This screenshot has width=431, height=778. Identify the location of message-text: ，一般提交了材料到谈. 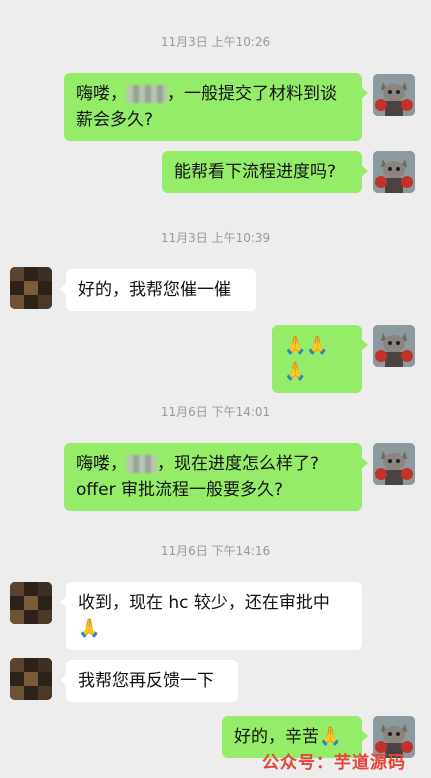
(252, 94).